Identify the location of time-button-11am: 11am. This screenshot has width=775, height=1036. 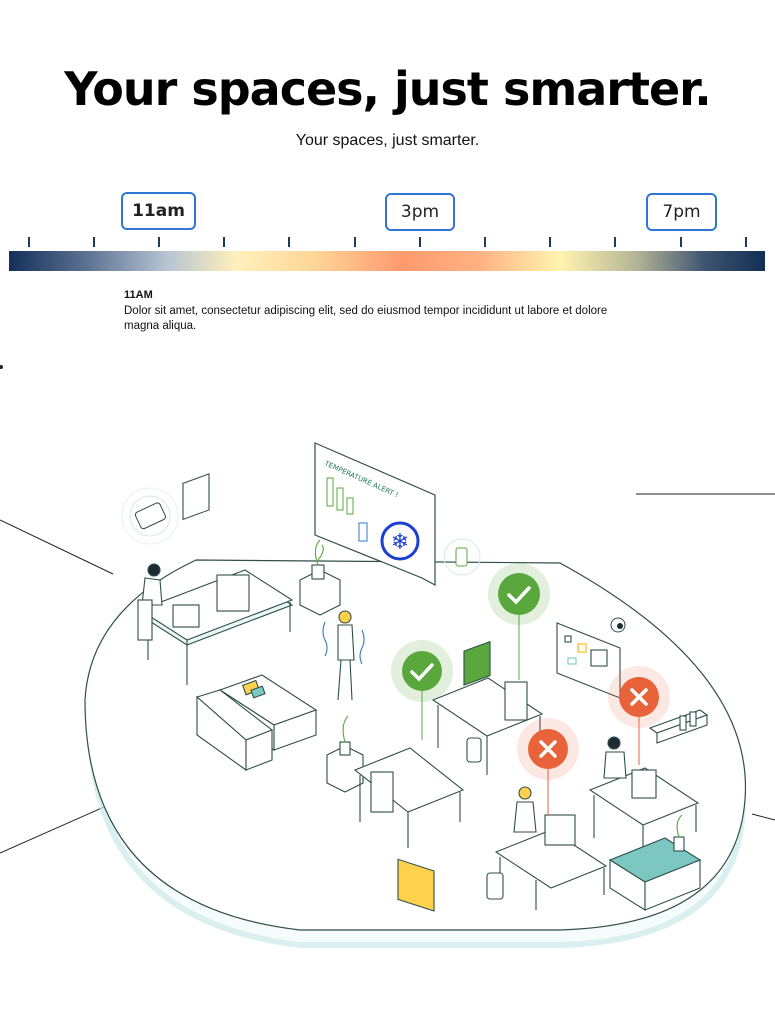
(158, 211).